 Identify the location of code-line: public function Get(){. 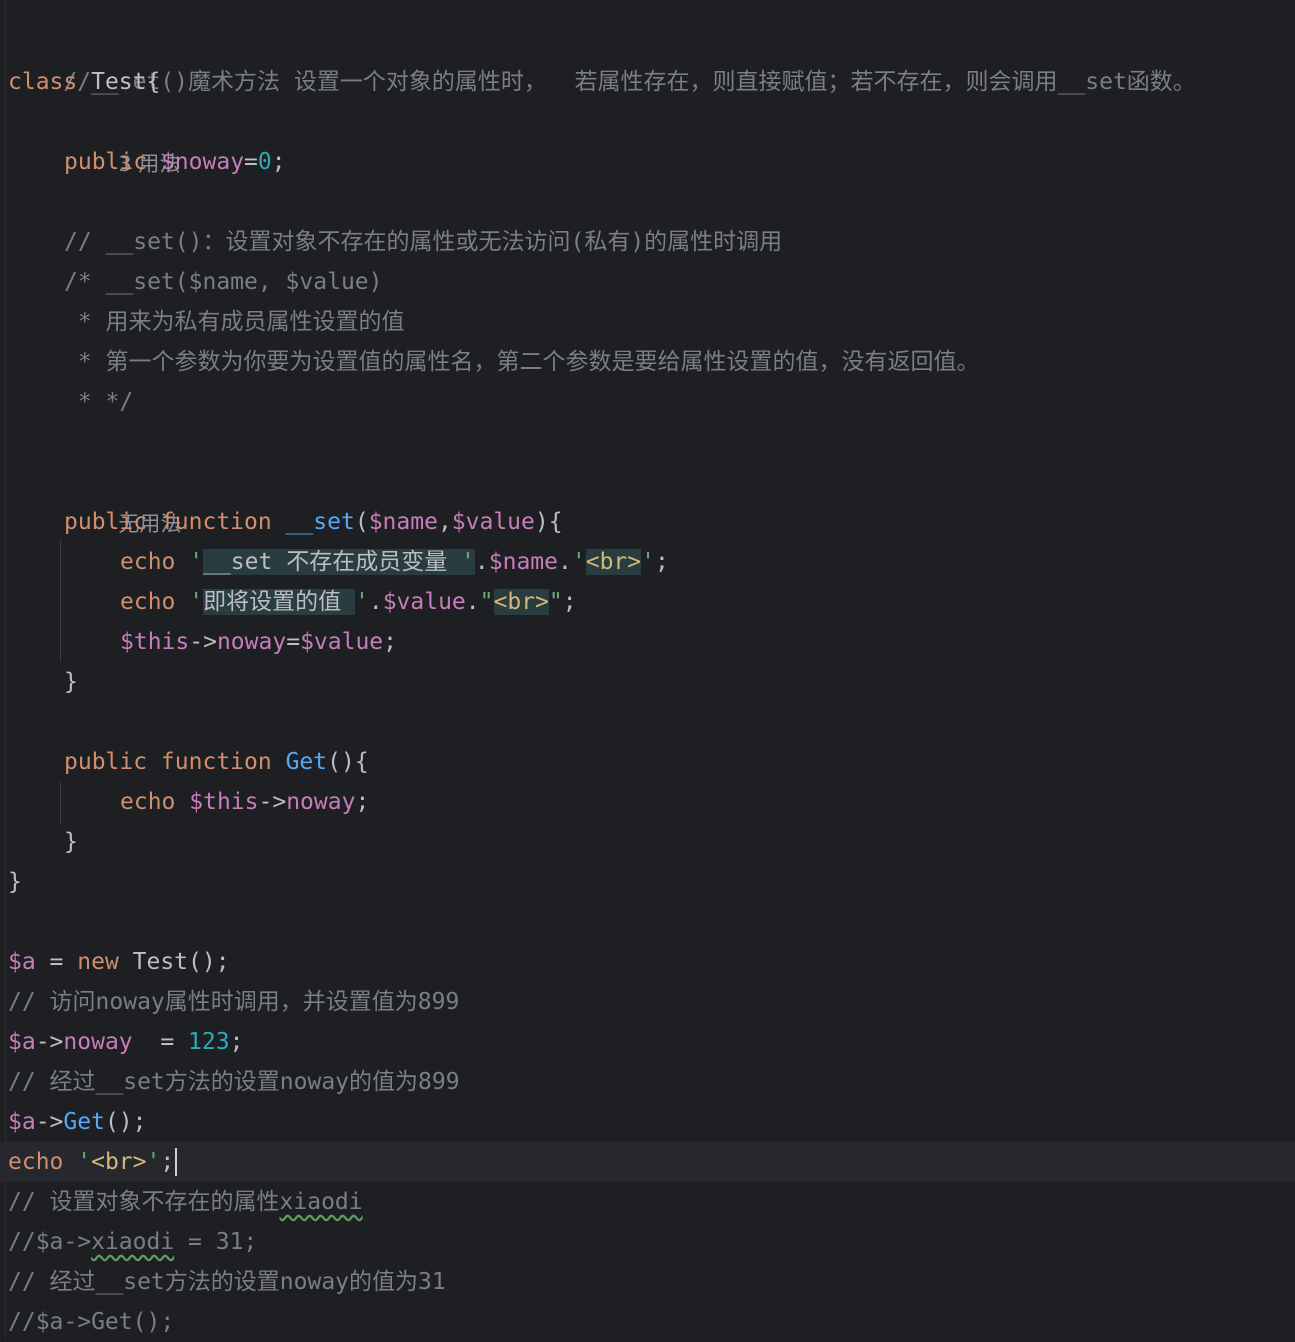
(647, 762).